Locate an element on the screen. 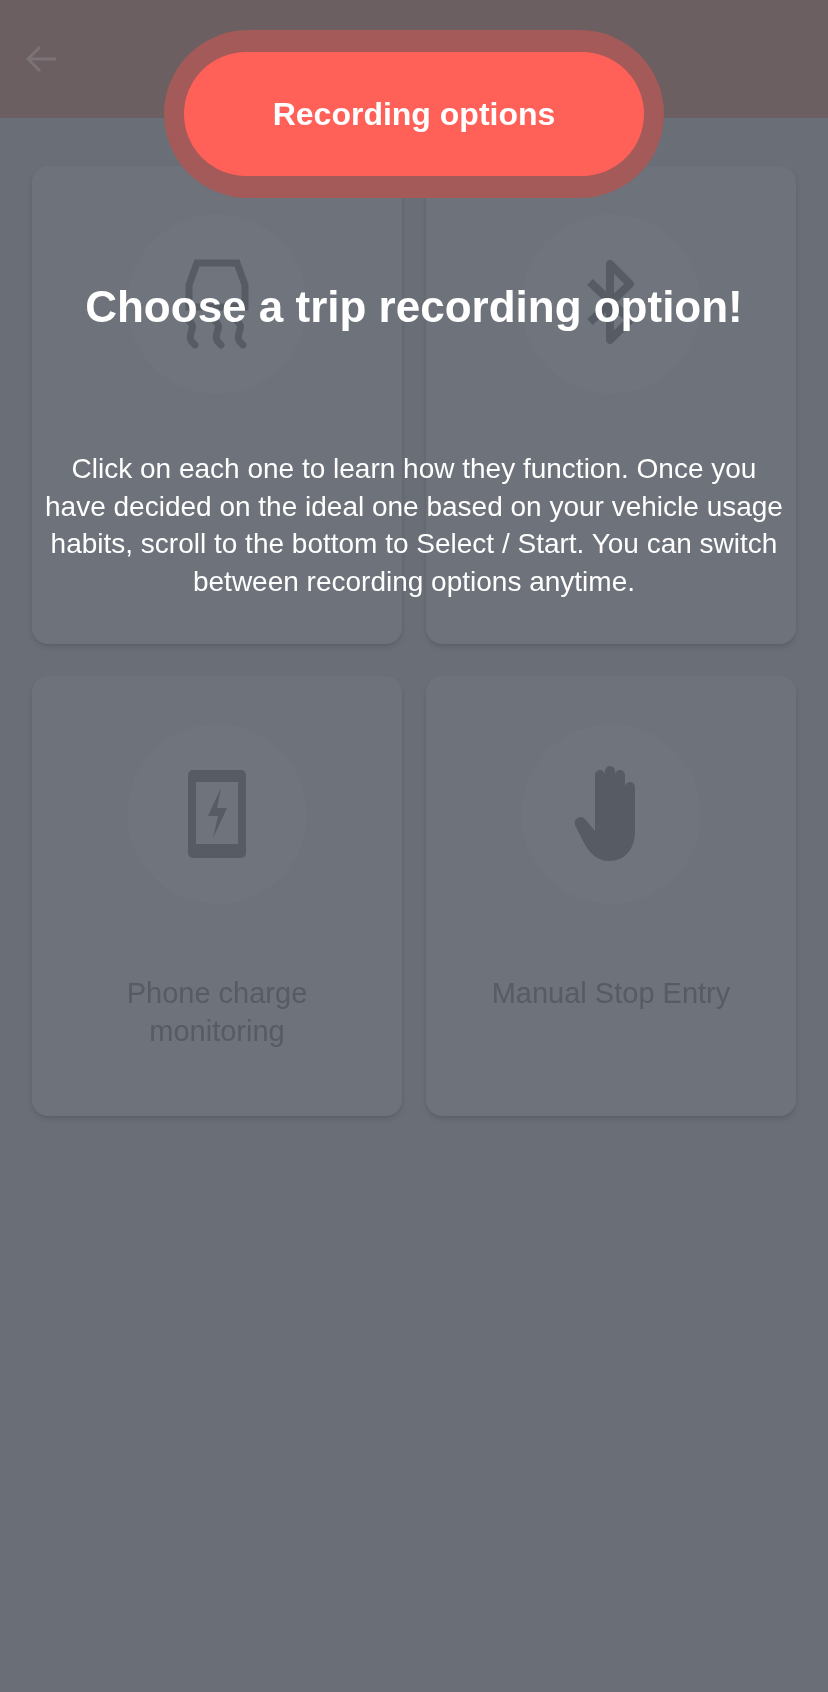 This screenshot has height=1692, width=828. tour-description: Click on each one to learn how they function. Once you have decided on the ideal one based on your vehicle usage habits, scroll to the bottom to Select / Start. You can switch between recording options anytime. is located at coordinates (414, 525).